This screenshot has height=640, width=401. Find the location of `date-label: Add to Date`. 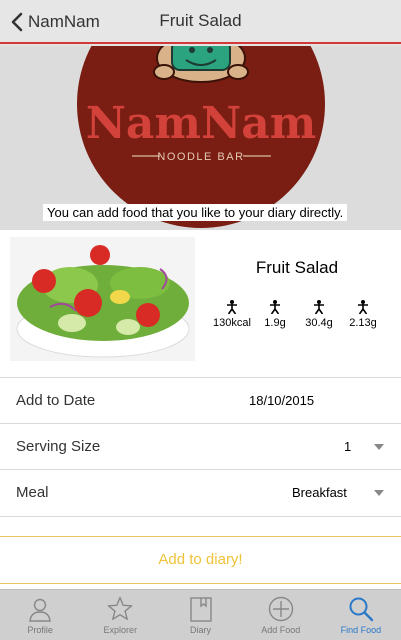

date-label: Add to Date is located at coordinates (56, 400).